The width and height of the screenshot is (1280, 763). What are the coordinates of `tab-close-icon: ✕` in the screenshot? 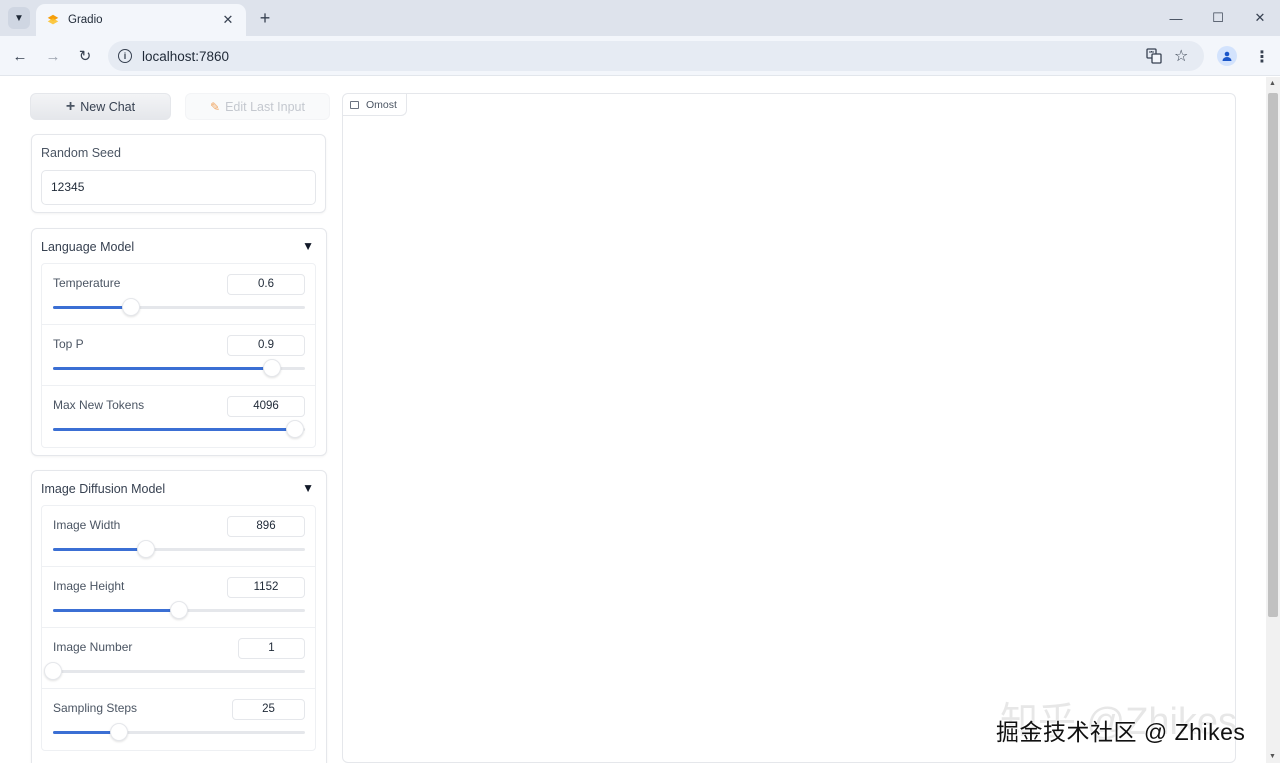 It's located at (228, 20).